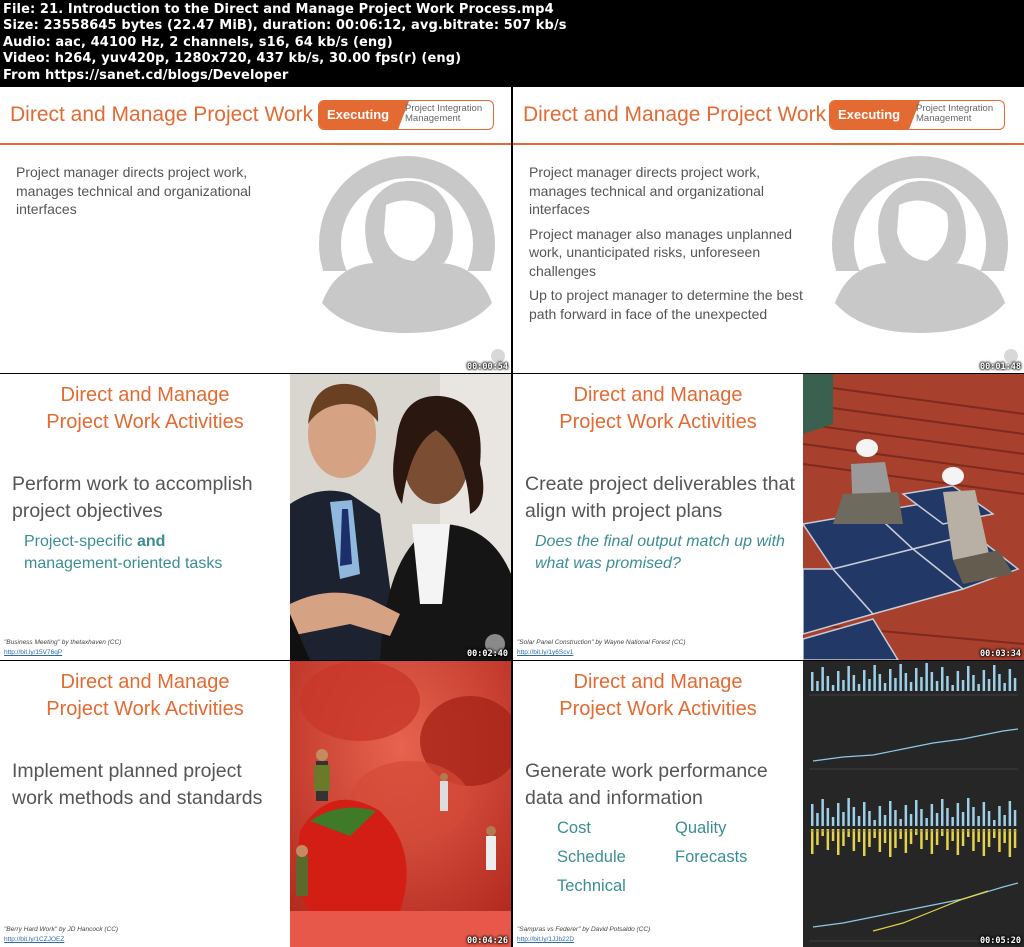 This screenshot has width=1024, height=947. I want to click on photo-link: http://bit.ly/15V76qP, so click(33, 652).